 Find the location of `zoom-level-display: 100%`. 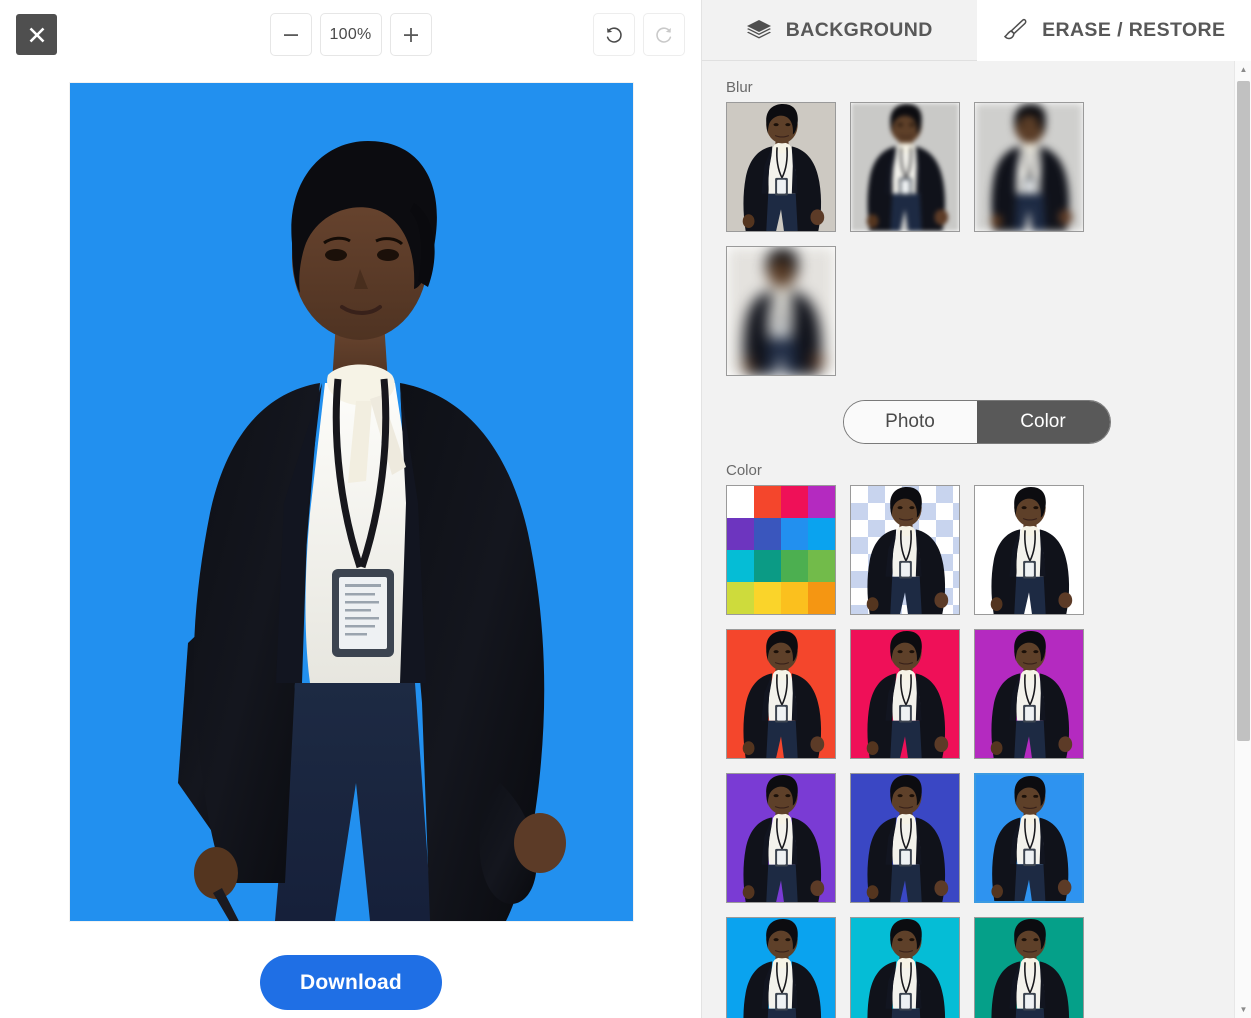

zoom-level-display: 100% is located at coordinates (350, 34).